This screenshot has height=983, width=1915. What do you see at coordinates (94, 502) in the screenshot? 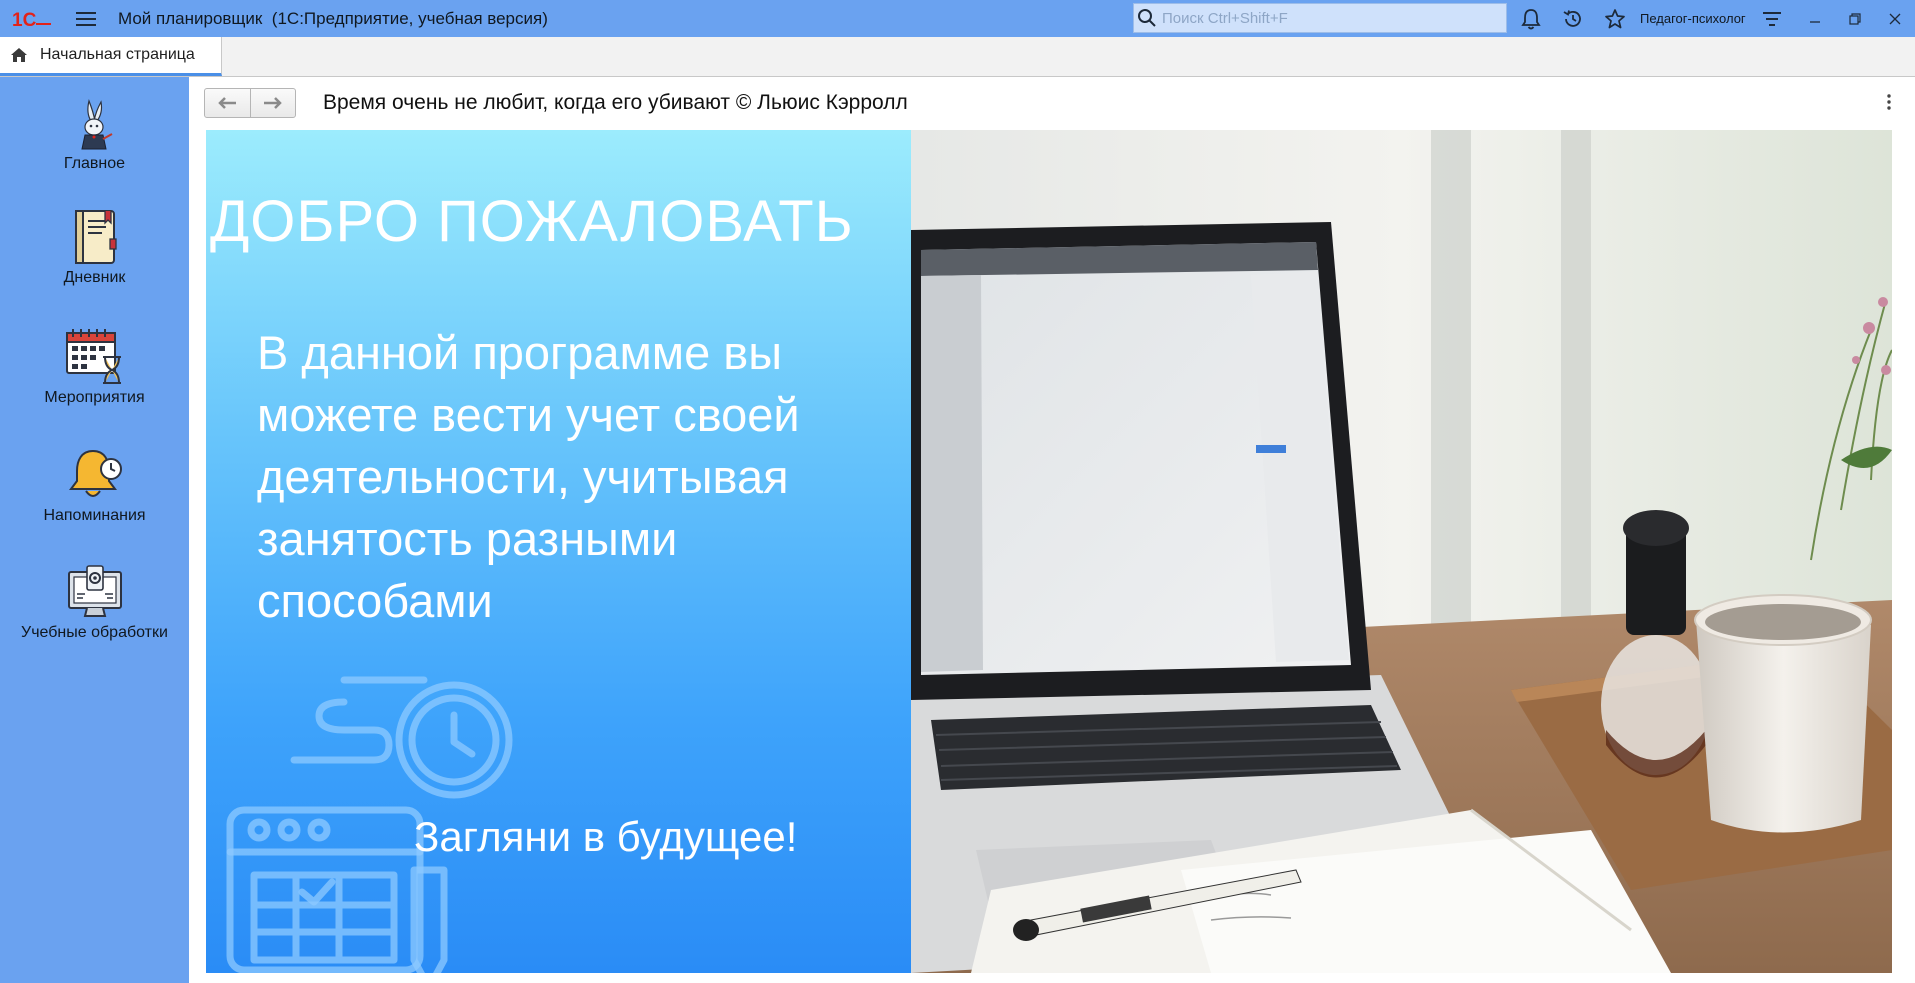
I see `sidebar-item-reminders: Напоминания` at bounding box center [94, 502].